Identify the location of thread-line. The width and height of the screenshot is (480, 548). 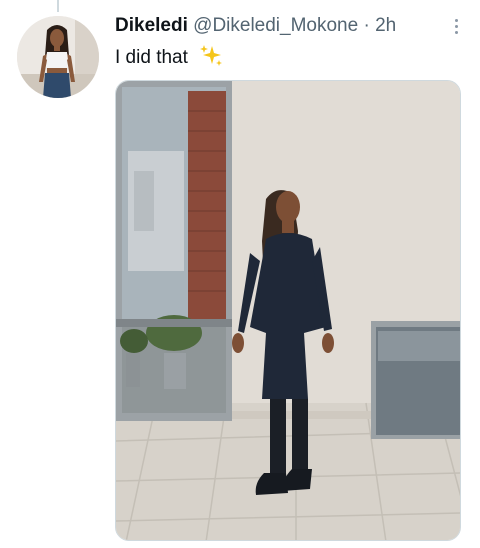
(58, 6).